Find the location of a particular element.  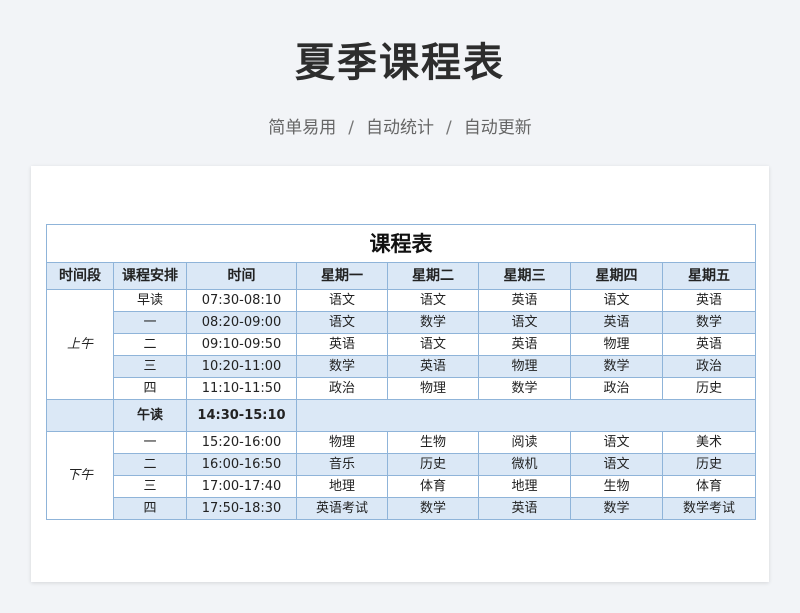

slot-cell: 午读 is located at coordinates (150, 415).